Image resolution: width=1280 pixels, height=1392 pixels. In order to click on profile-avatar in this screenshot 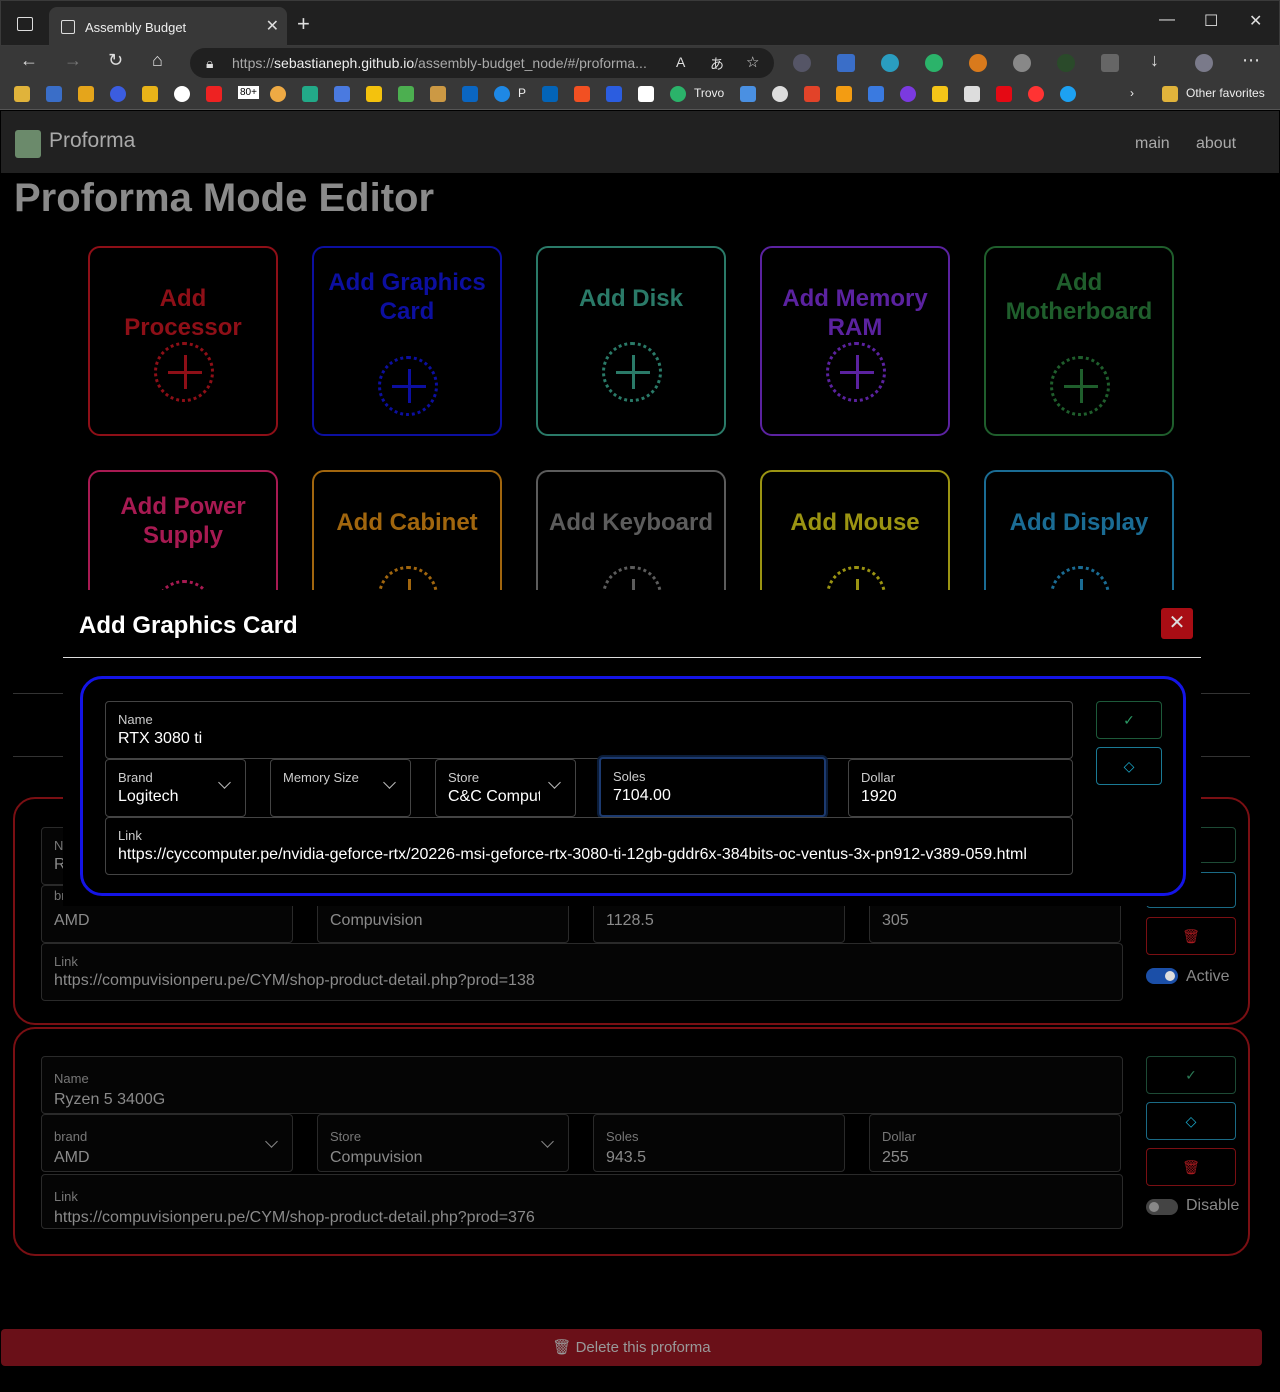, I will do `click(1204, 63)`.